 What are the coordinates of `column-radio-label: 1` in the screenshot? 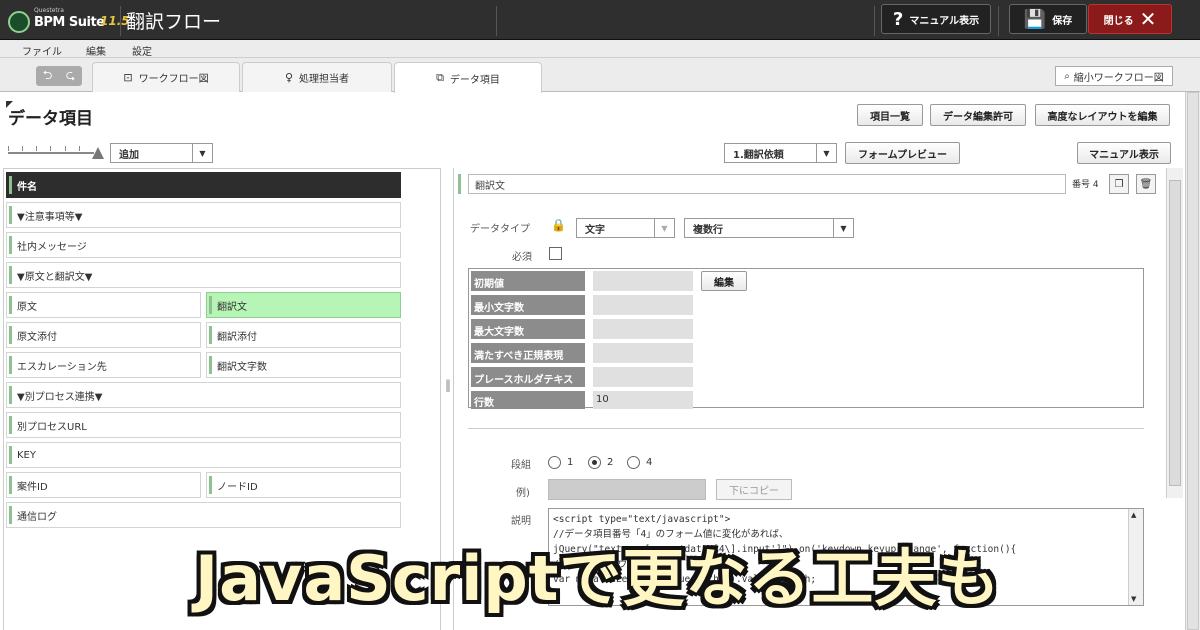 It's located at (570, 462).